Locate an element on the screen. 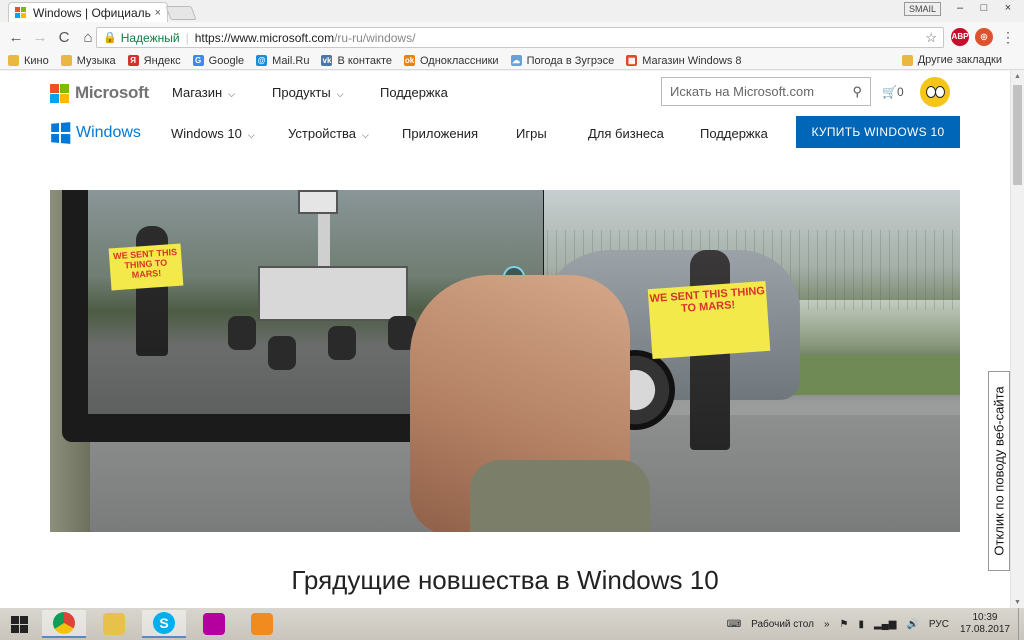 The image size is (1024, 640). skype-icon: S is located at coordinates (164, 623).